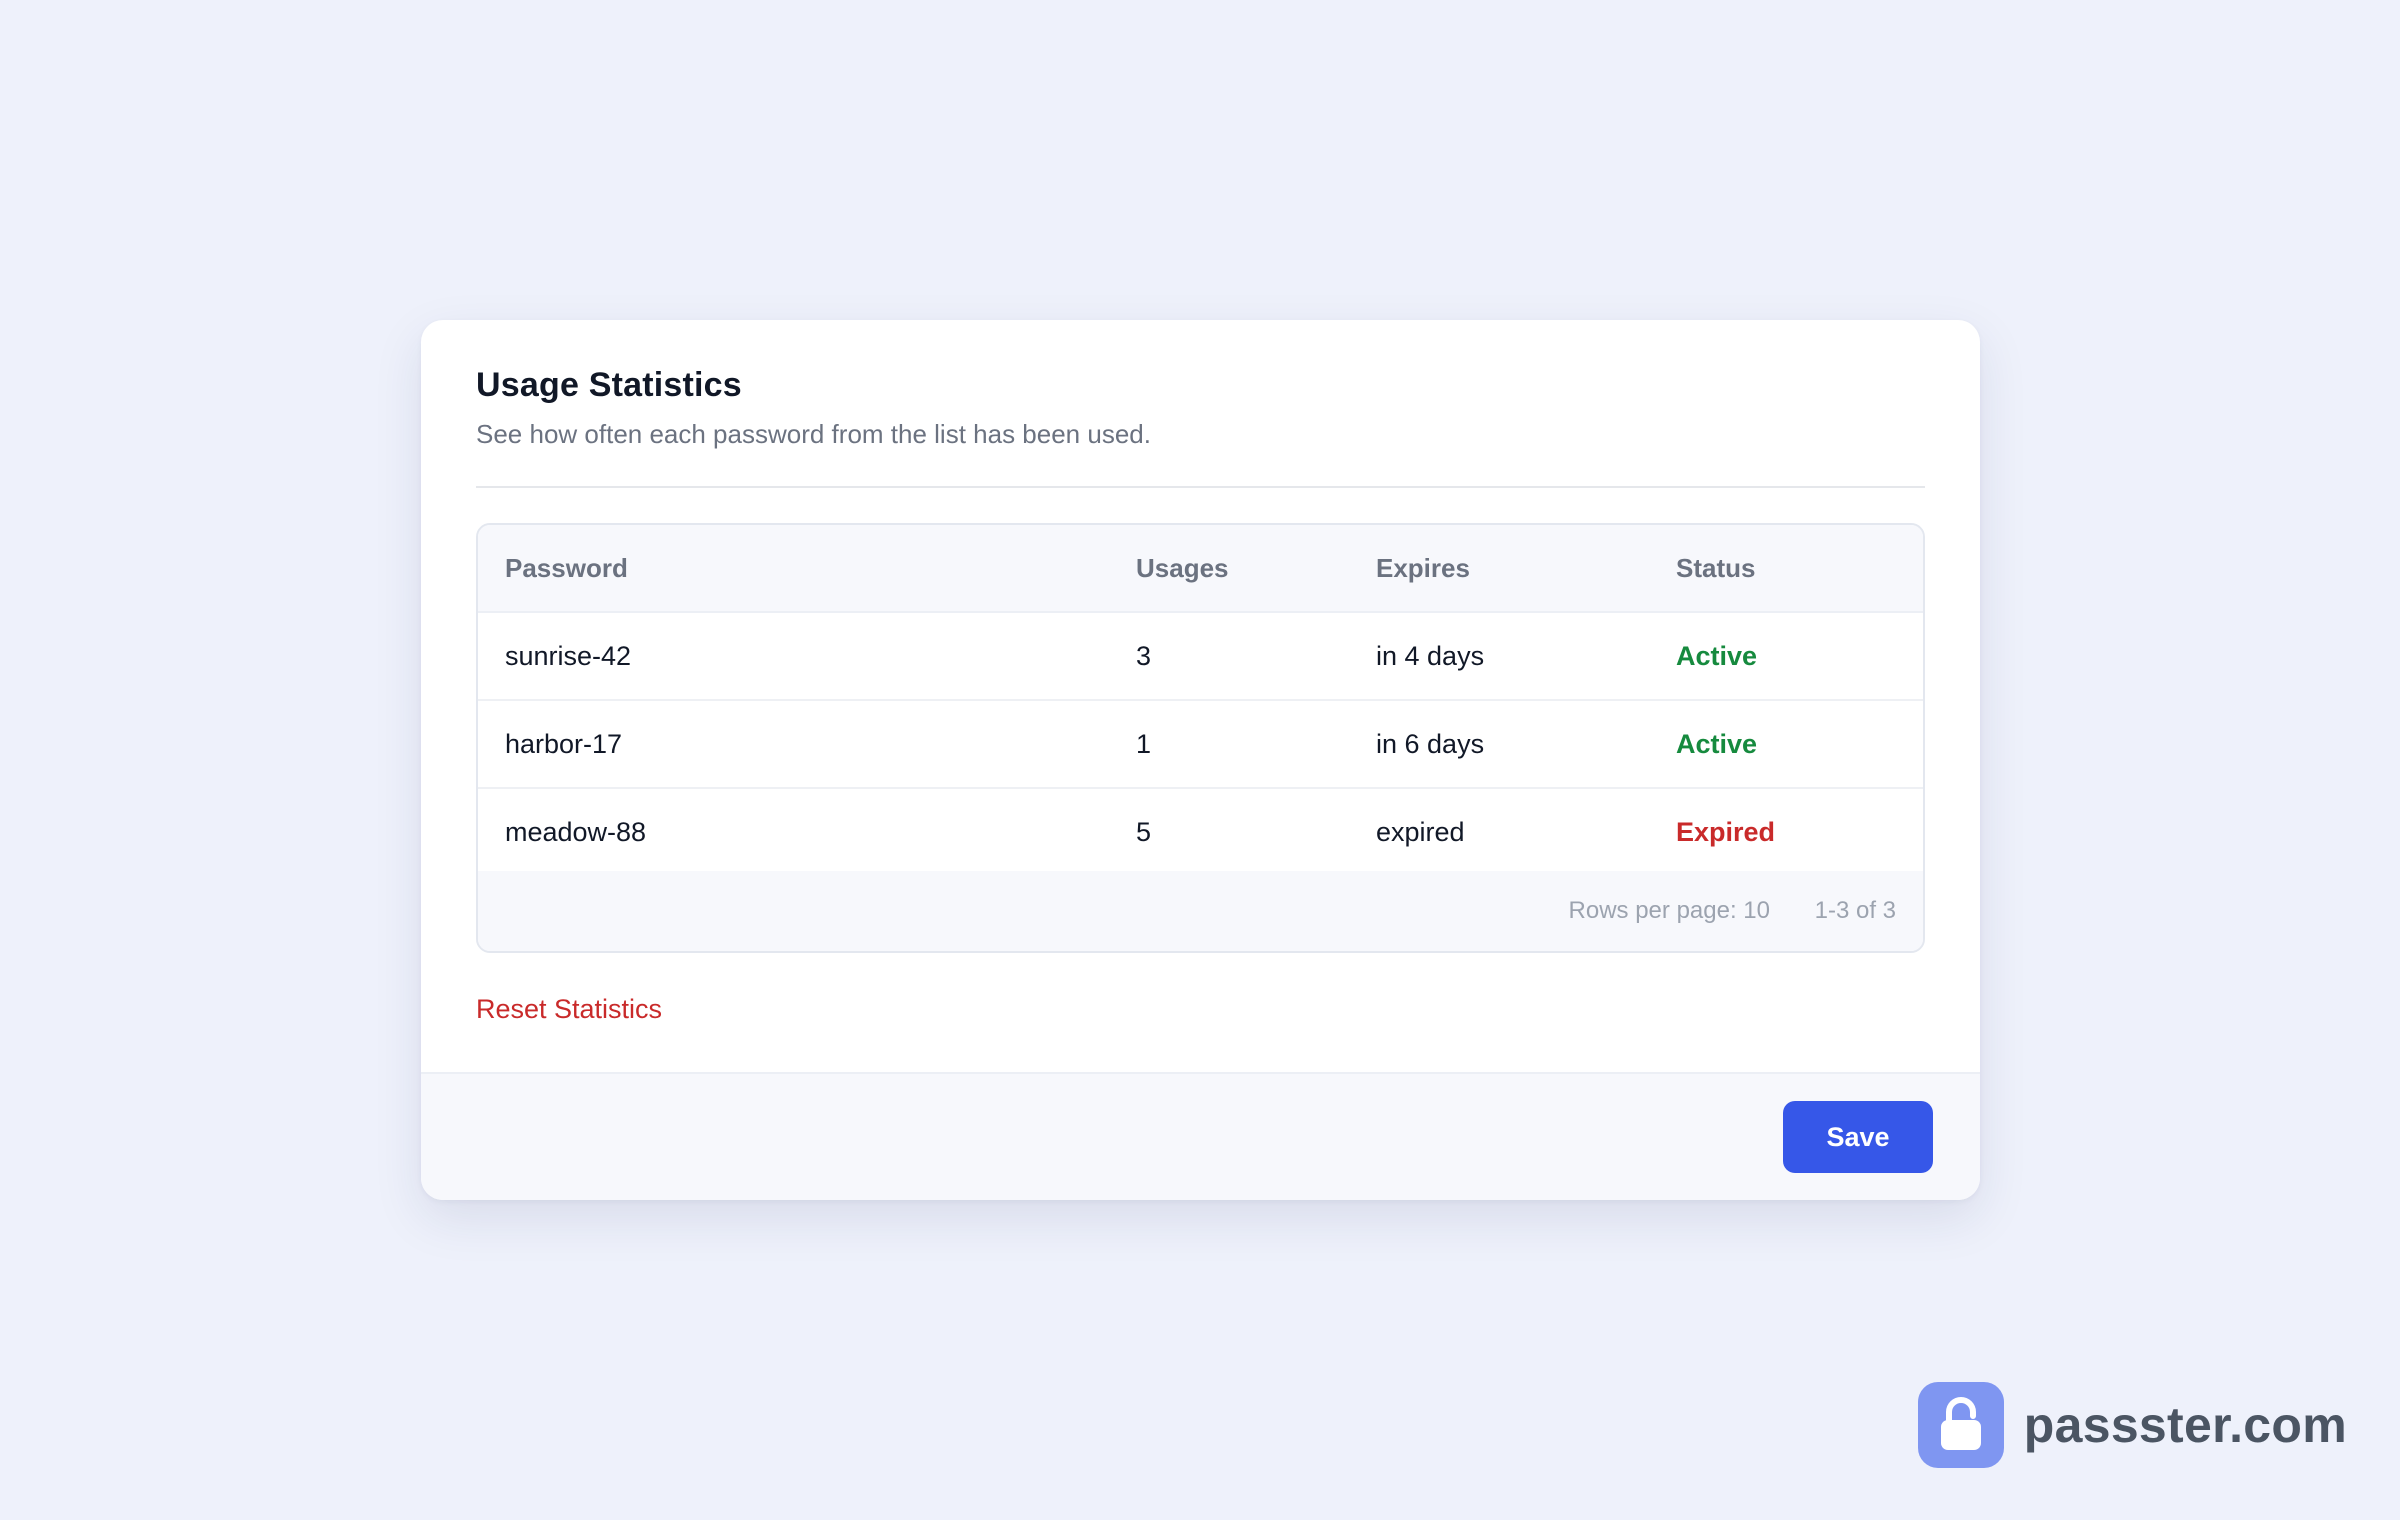 This screenshot has width=2400, height=1520. I want to click on usages-cell: 5, so click(1144, 832).